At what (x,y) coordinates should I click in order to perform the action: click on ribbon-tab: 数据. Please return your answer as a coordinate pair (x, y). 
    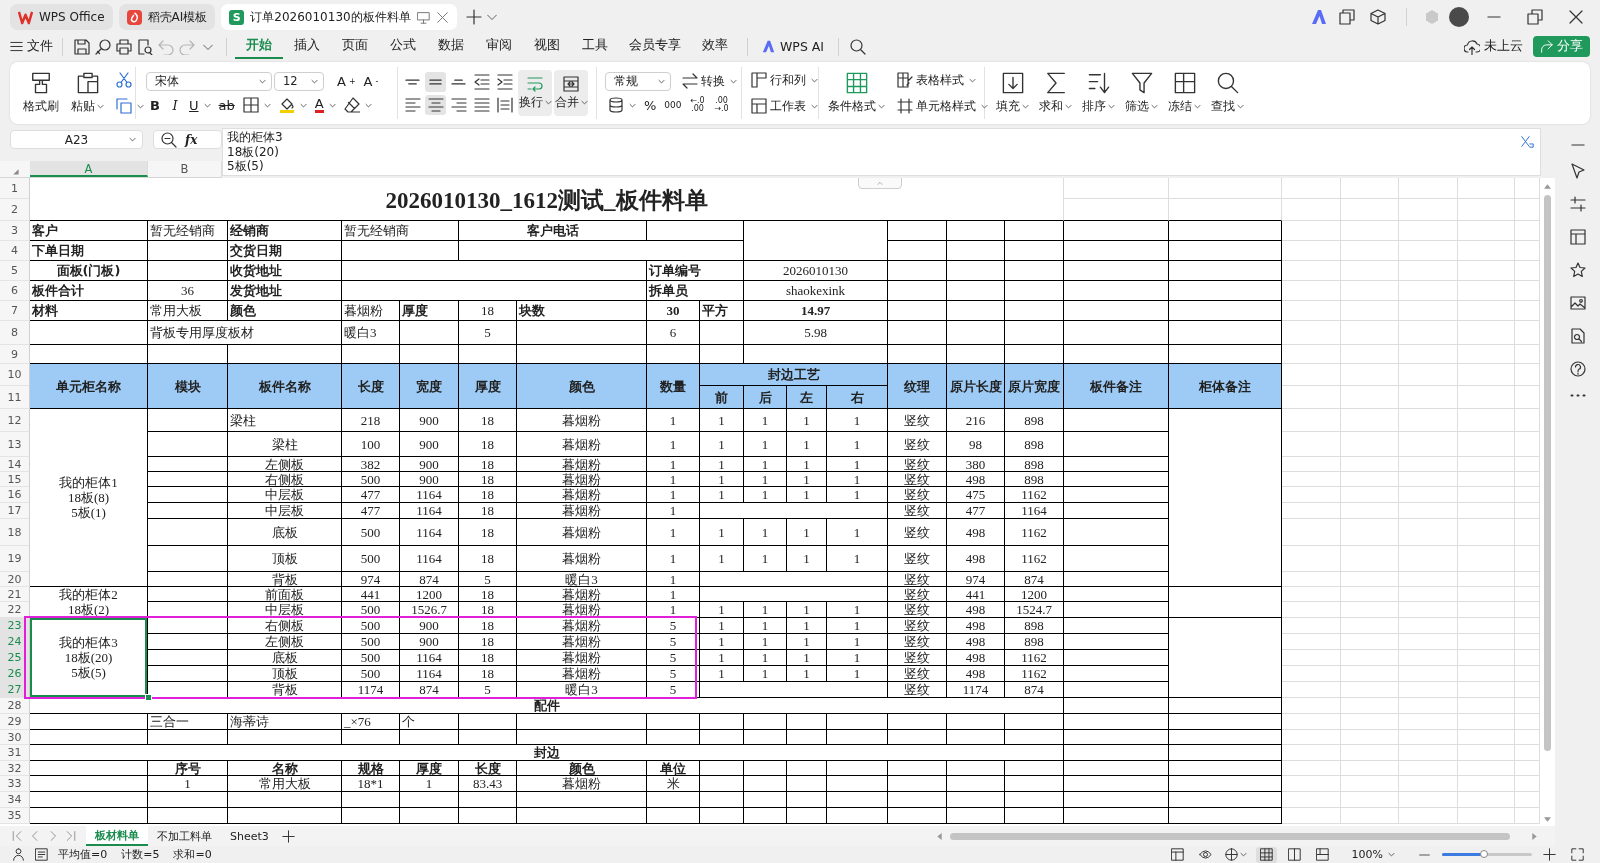
    Looking at the image, I should click on (451, 46).